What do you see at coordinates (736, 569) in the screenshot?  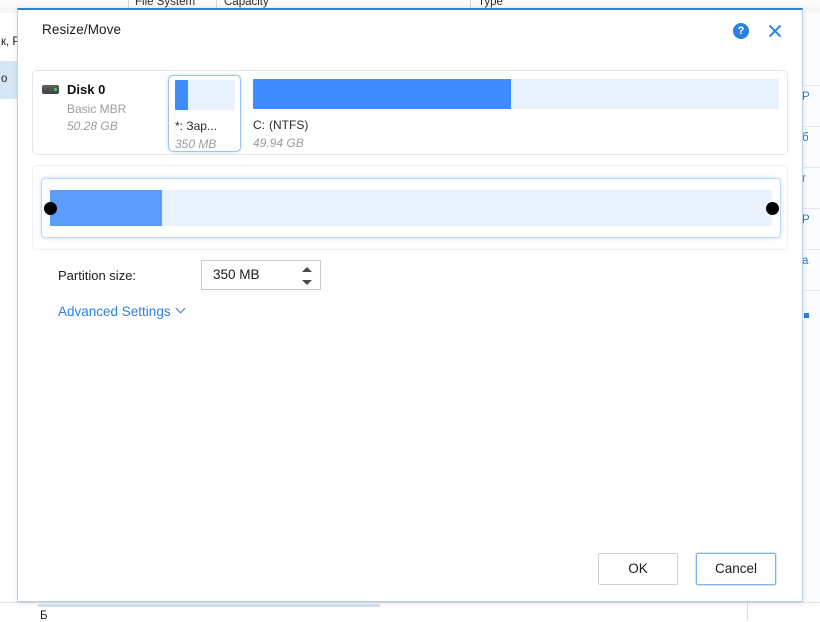 I see `cancel-button: Cancel` at bounding box center [736, 569].